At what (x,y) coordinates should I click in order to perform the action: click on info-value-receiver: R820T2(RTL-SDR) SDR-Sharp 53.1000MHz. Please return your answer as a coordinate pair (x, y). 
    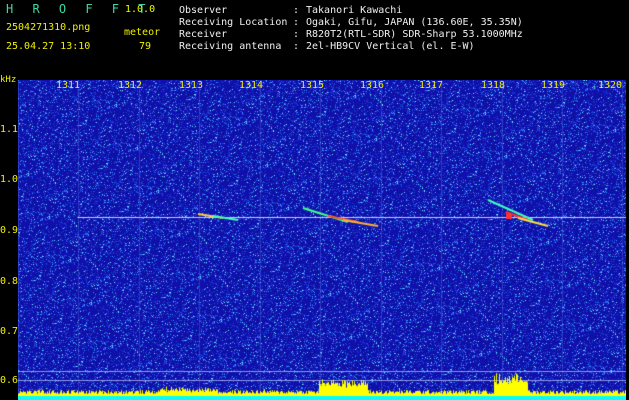
    Looking at the image, I should click on (414, 34).